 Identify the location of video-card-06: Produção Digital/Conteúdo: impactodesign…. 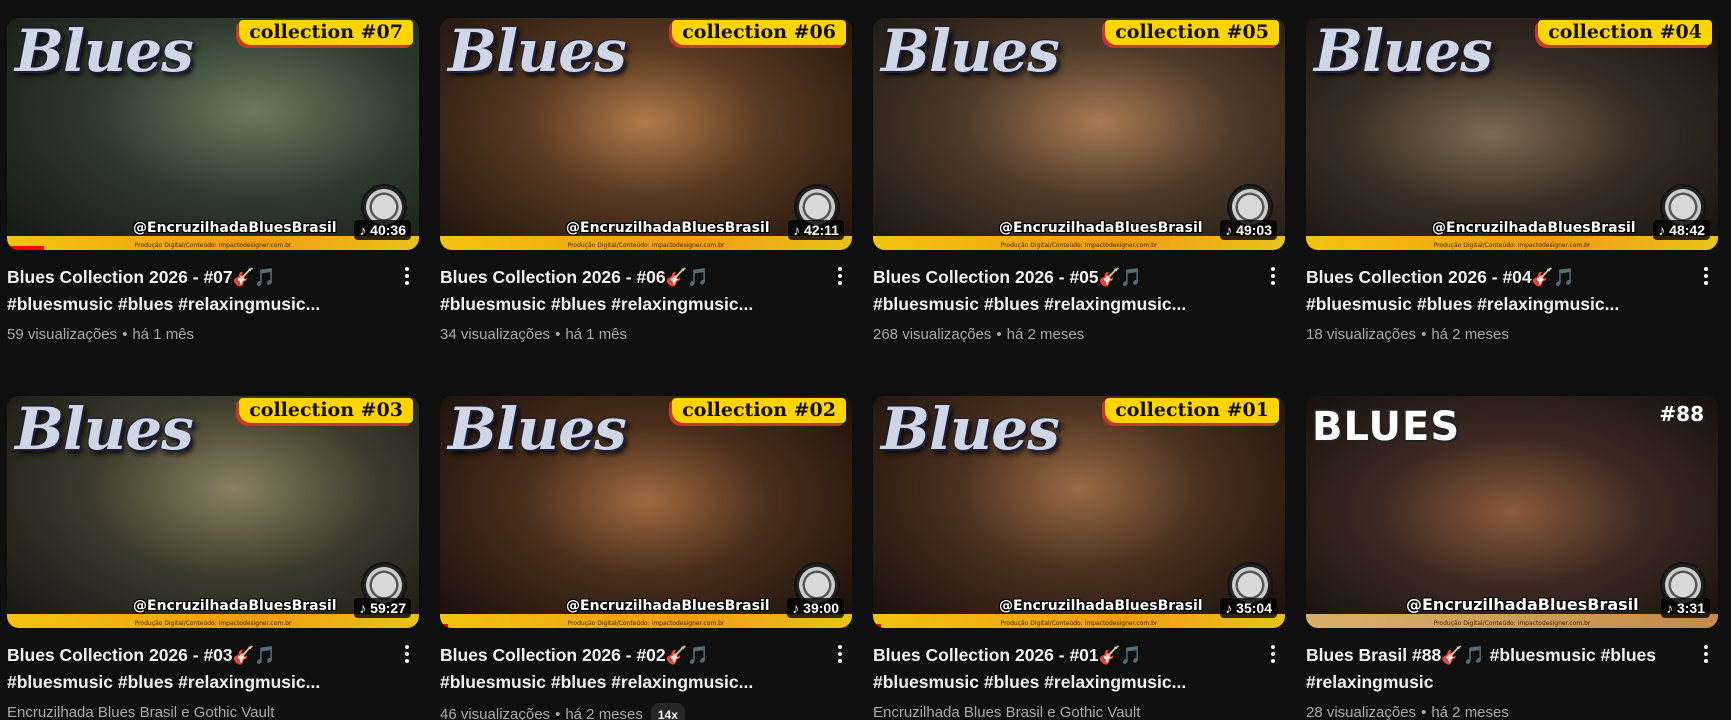
(646, 181).